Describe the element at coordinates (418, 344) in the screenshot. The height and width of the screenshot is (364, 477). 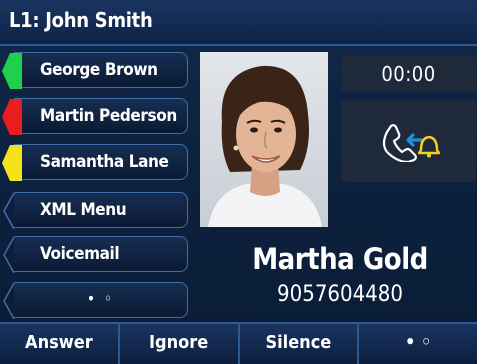
I see `more-softkey: • ◦` at that location.